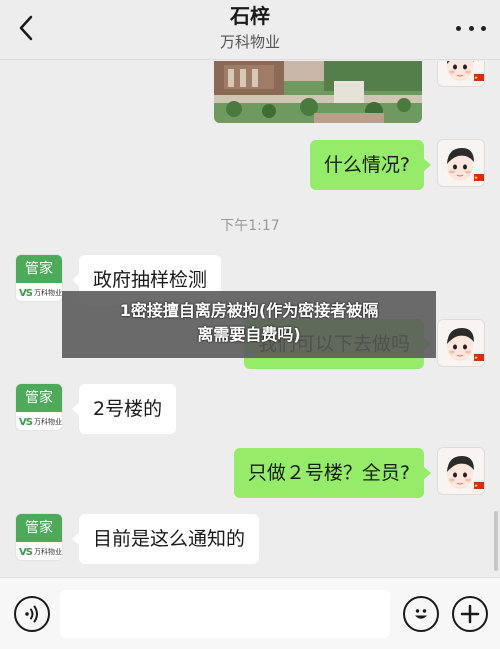  What do you see at coordinates (250, 226) in the screenshot?
I see `message-timestamp: 下午1:17` at bounding box center [250, 226].